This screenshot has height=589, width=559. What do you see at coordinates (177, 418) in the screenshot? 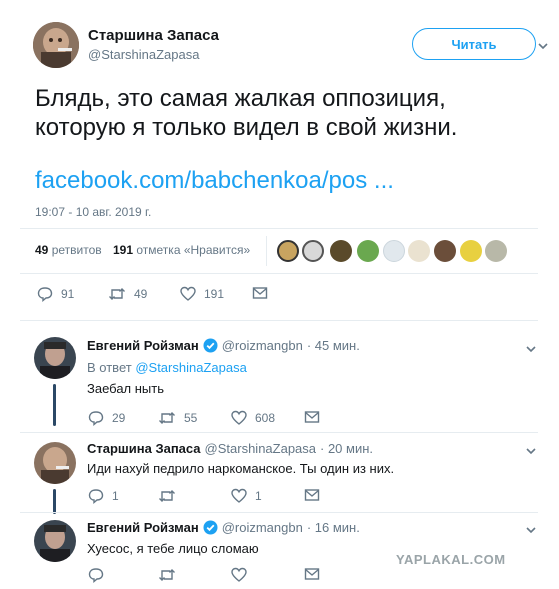
I see `retweet-button: 55` at bounding box center [177, 418].